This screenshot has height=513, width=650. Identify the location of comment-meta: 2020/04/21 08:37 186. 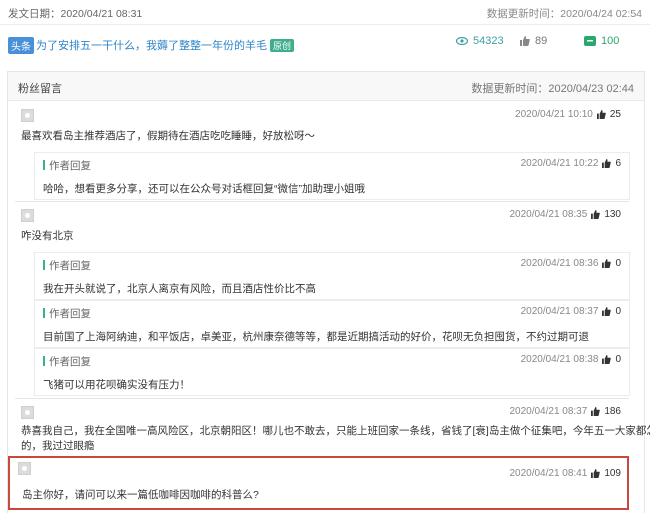
(565, 411).